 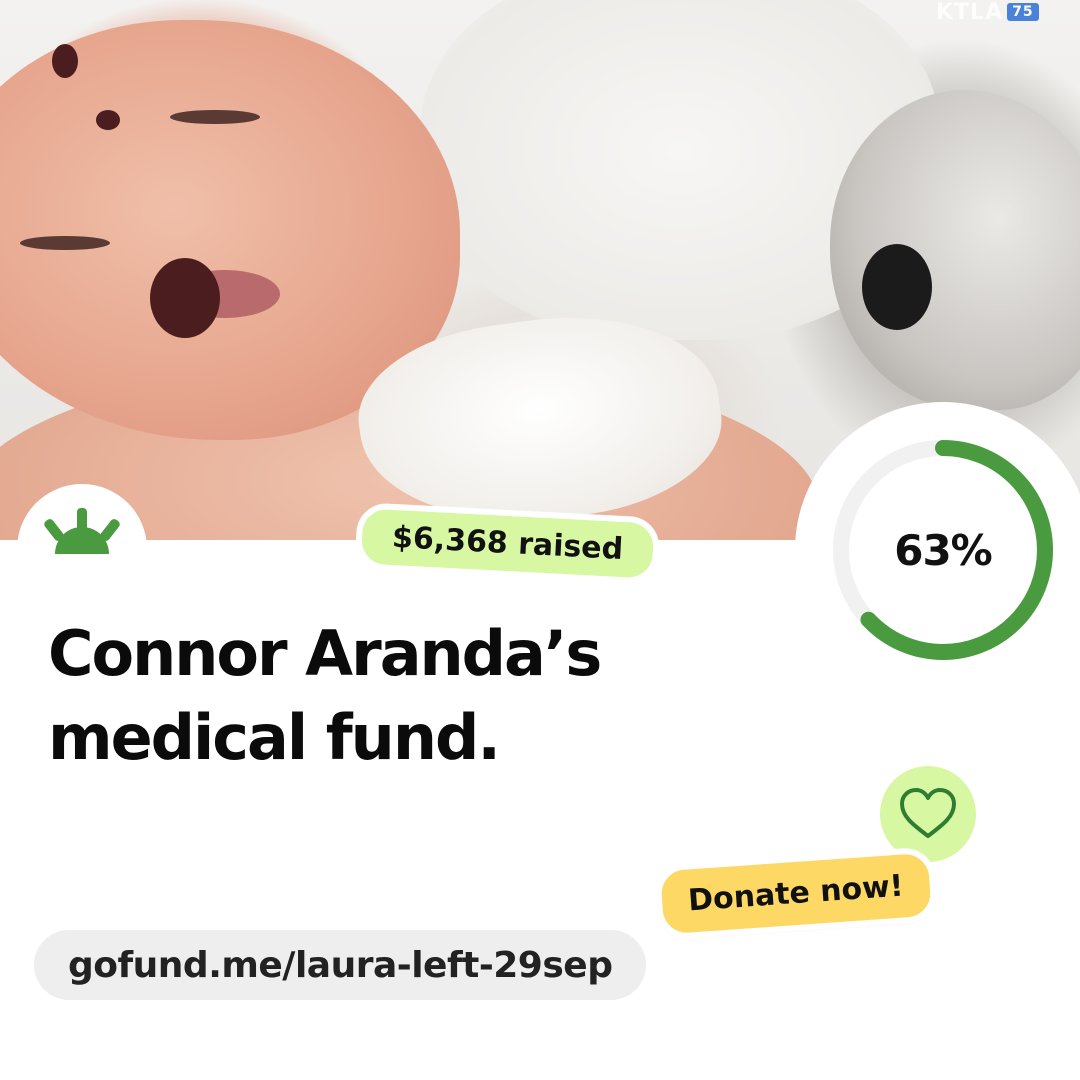 What do you see at coordinates (897, 287) in the screenshot?
I see `teddy-bear-nose` at bounding box center [897, 287].